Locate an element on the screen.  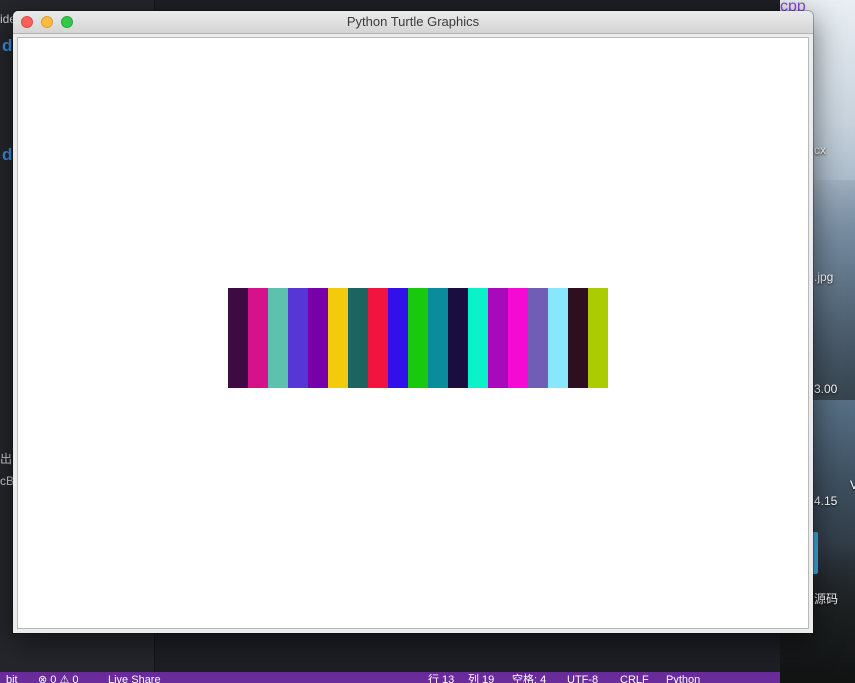
statusbar-line: 行 13 is located at coordinates (441, 677).